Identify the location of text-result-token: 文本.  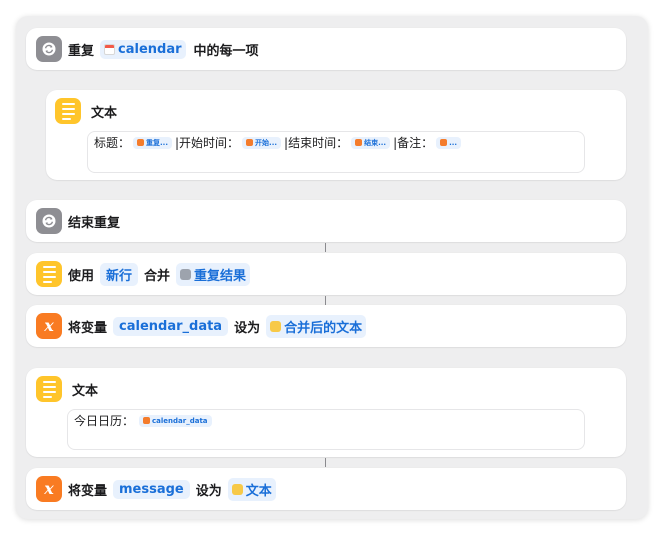
(251, 489).